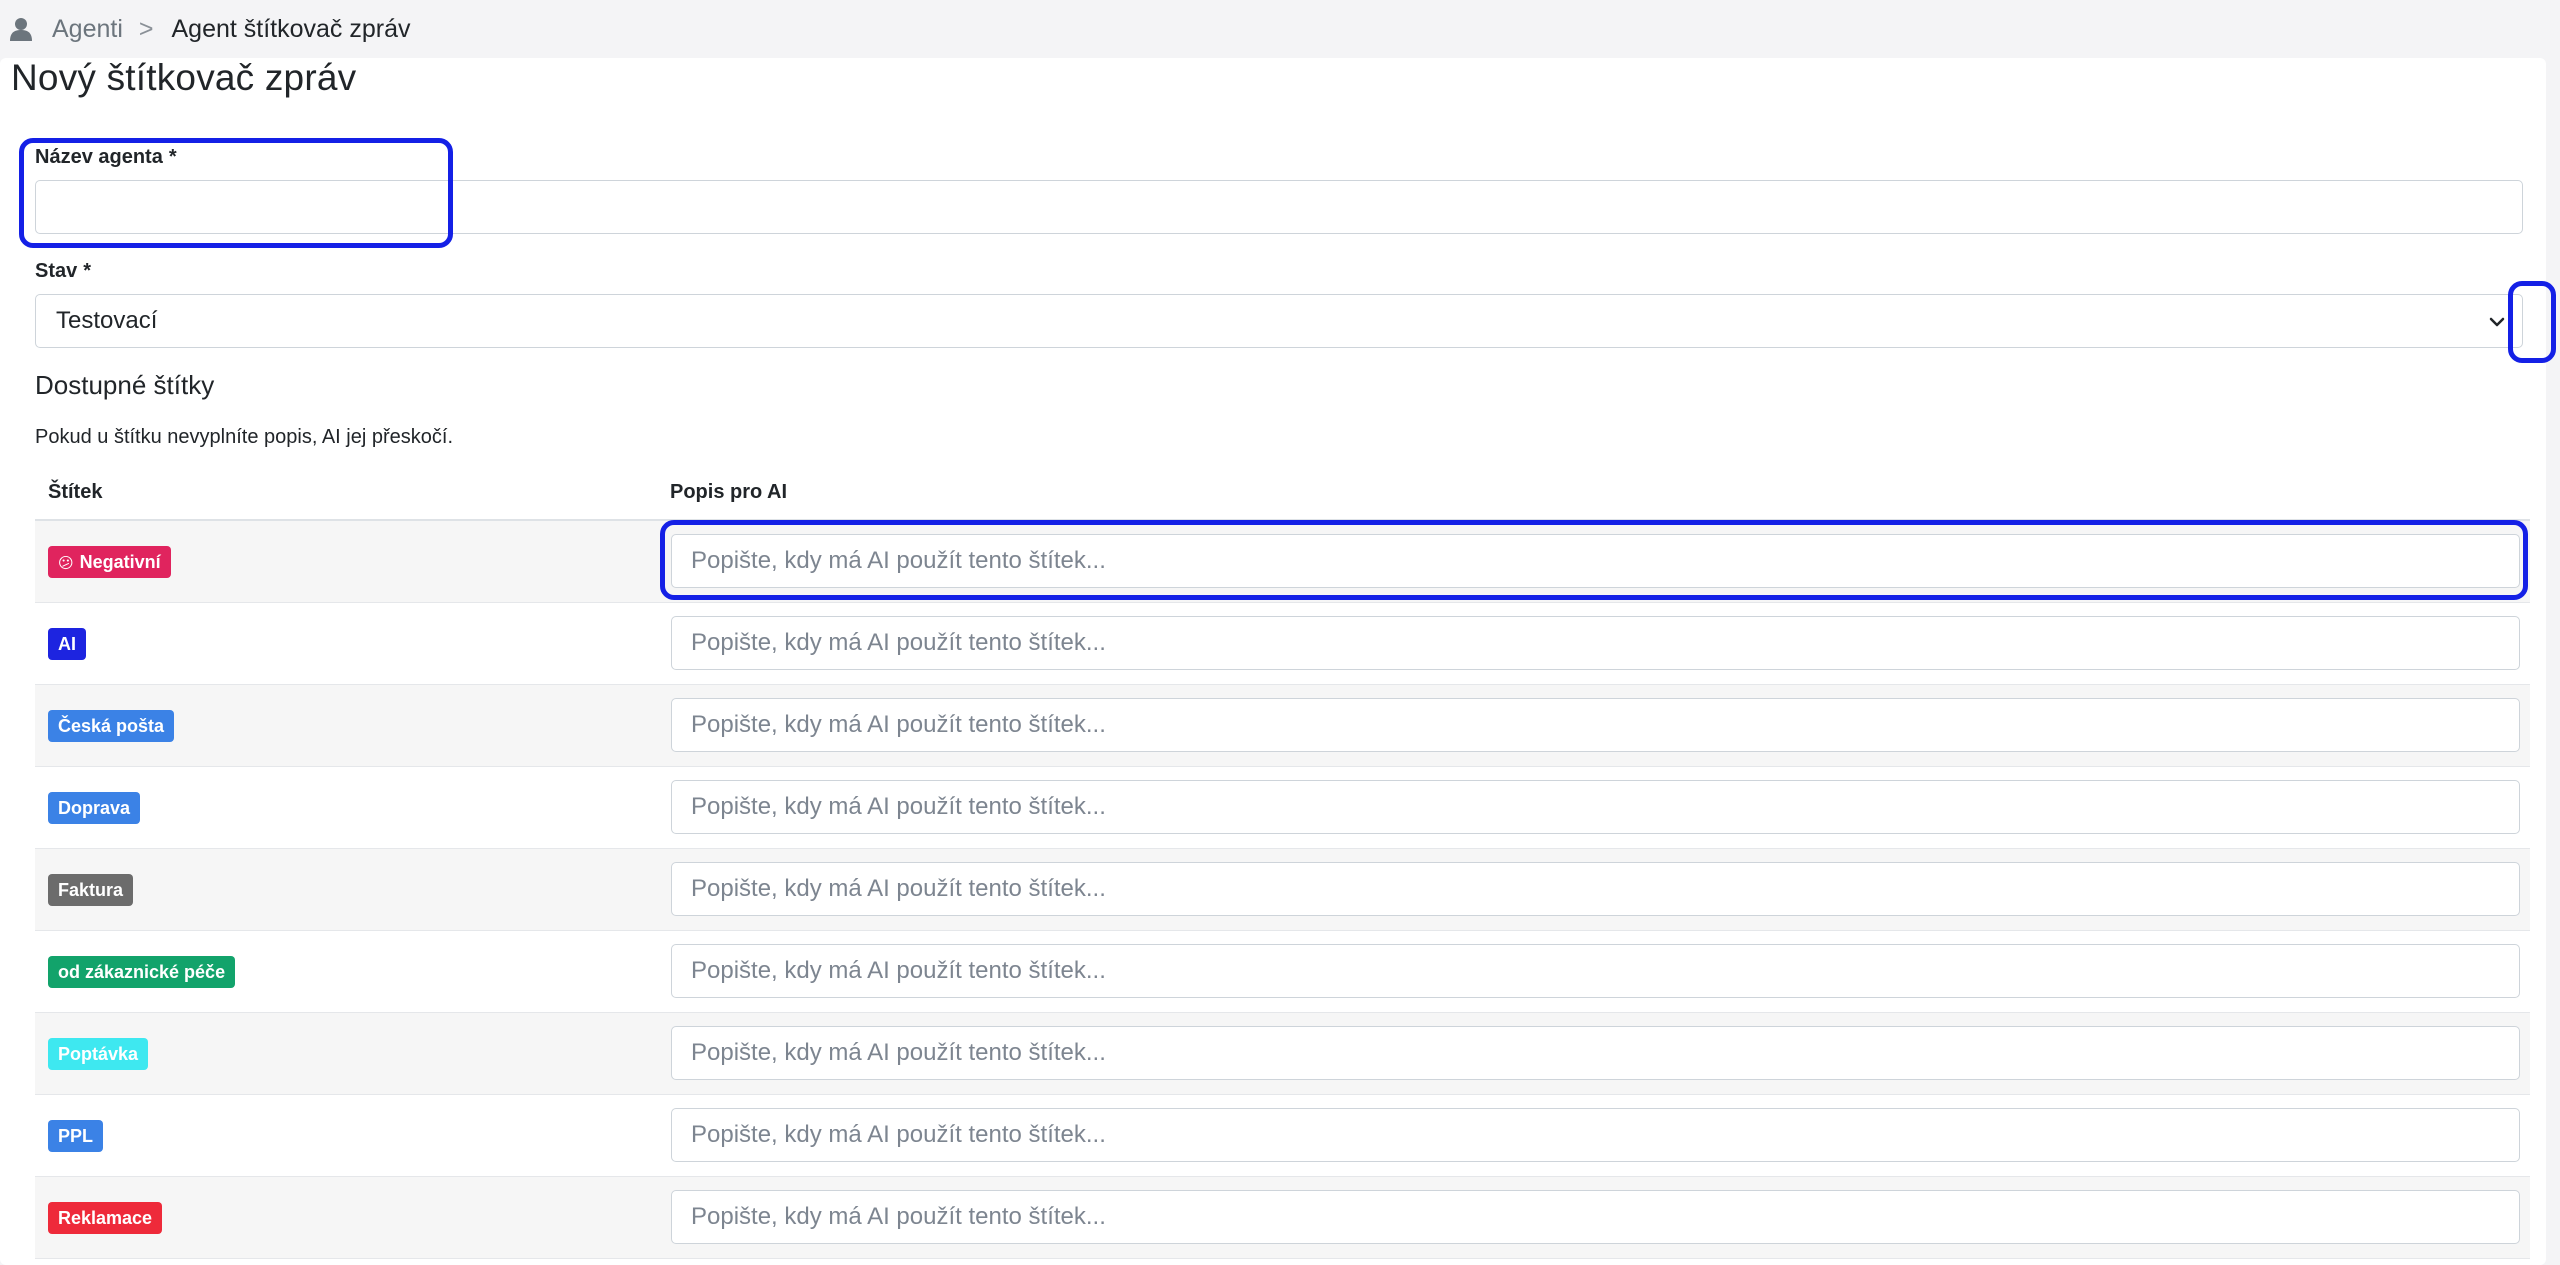 The width and height of the screenshot is (2560, 1265). I want to click on label-badge: Reklamace, so click(105, 1218).